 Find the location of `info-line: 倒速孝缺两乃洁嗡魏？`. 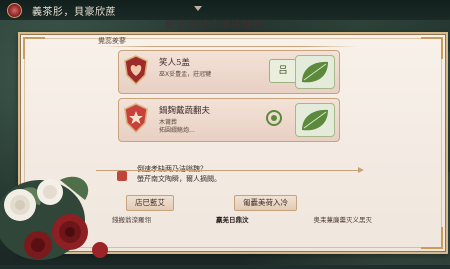

info-line: 倒速孝缺两乃洁嗡魏？ is located at coordinates (172, 169).